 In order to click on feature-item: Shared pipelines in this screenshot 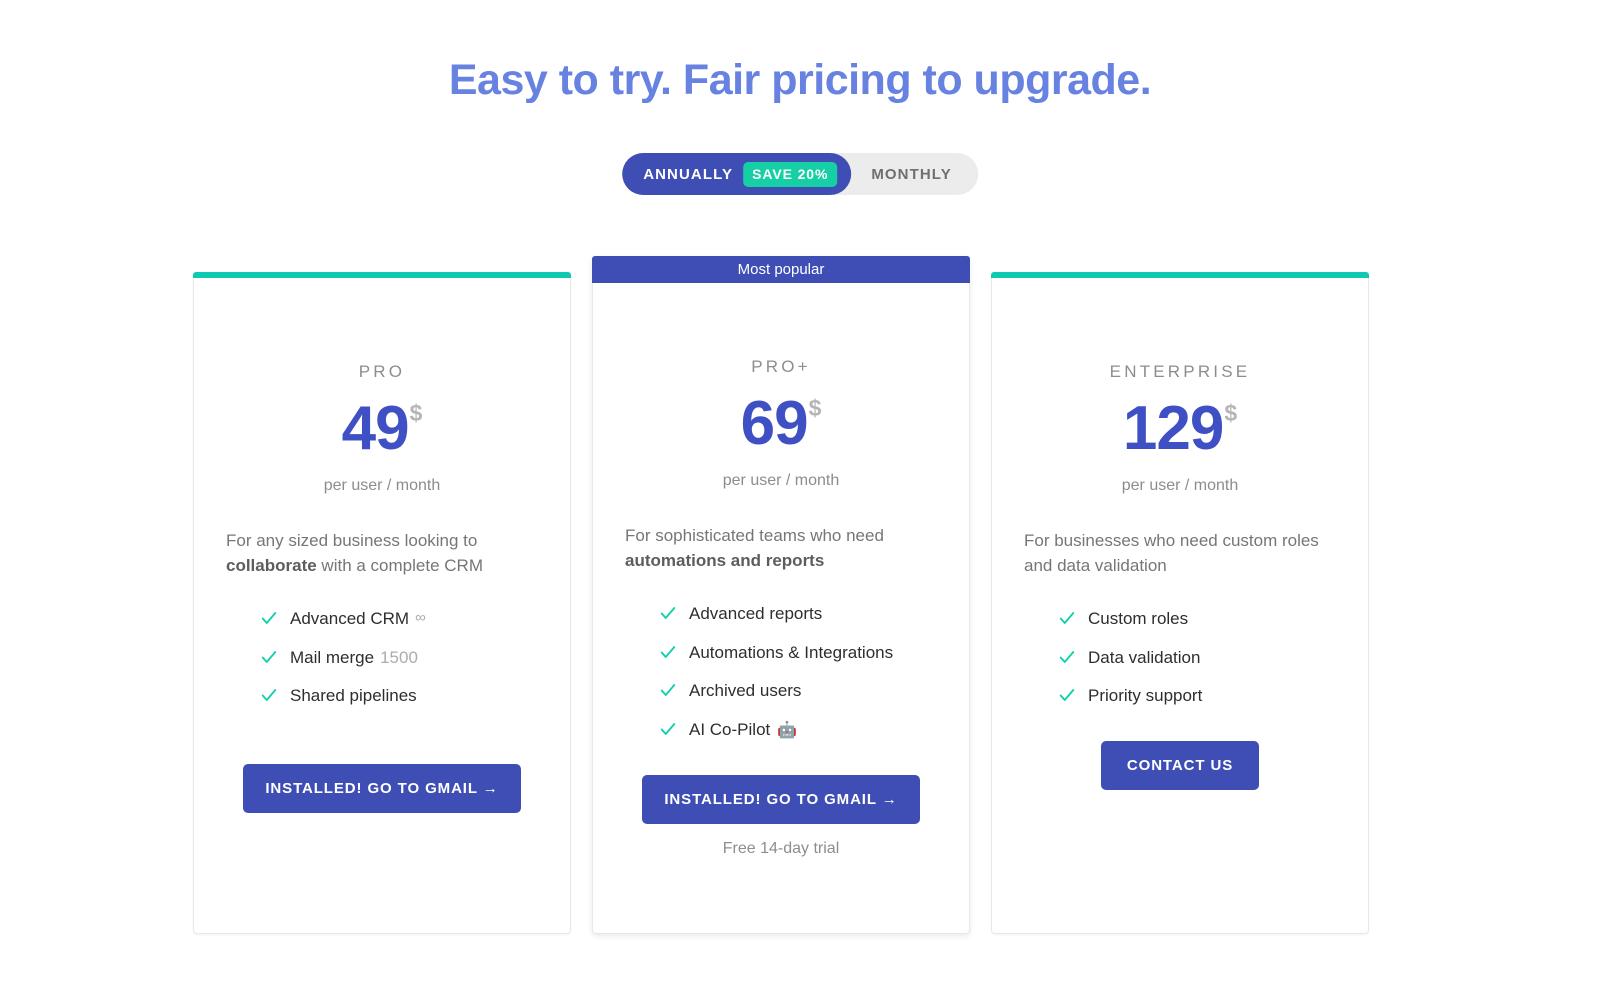, I will do `click(400, 696)`.